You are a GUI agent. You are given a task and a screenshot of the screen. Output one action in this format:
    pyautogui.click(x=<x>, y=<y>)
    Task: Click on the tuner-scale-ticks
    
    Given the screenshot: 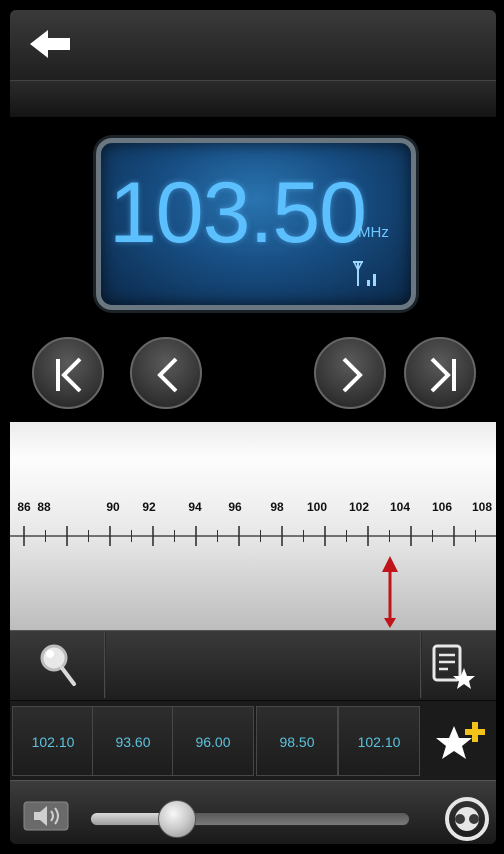 What is the action you would take?
    pyautogui.click(x=253, y=577)
    